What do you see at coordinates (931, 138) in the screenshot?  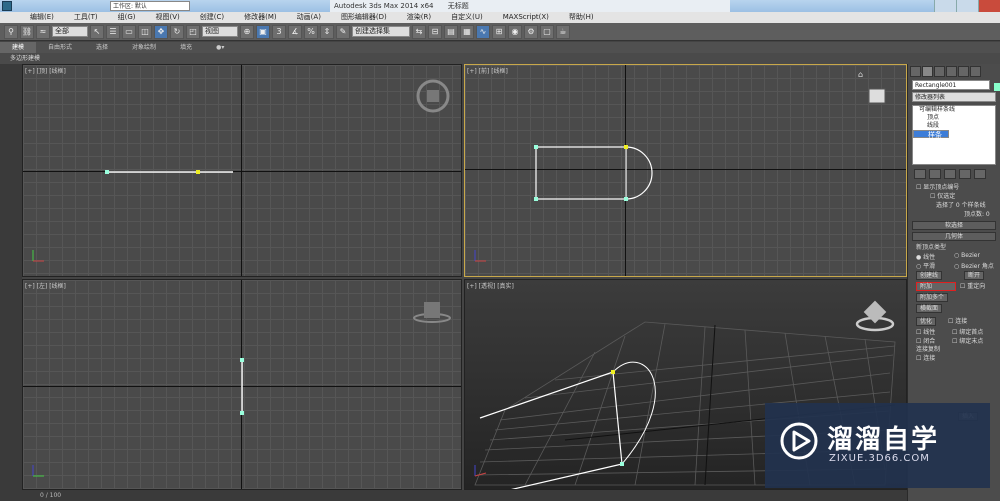 I see `stack-item-selected: 样条线` at bounding box center [931, 138].